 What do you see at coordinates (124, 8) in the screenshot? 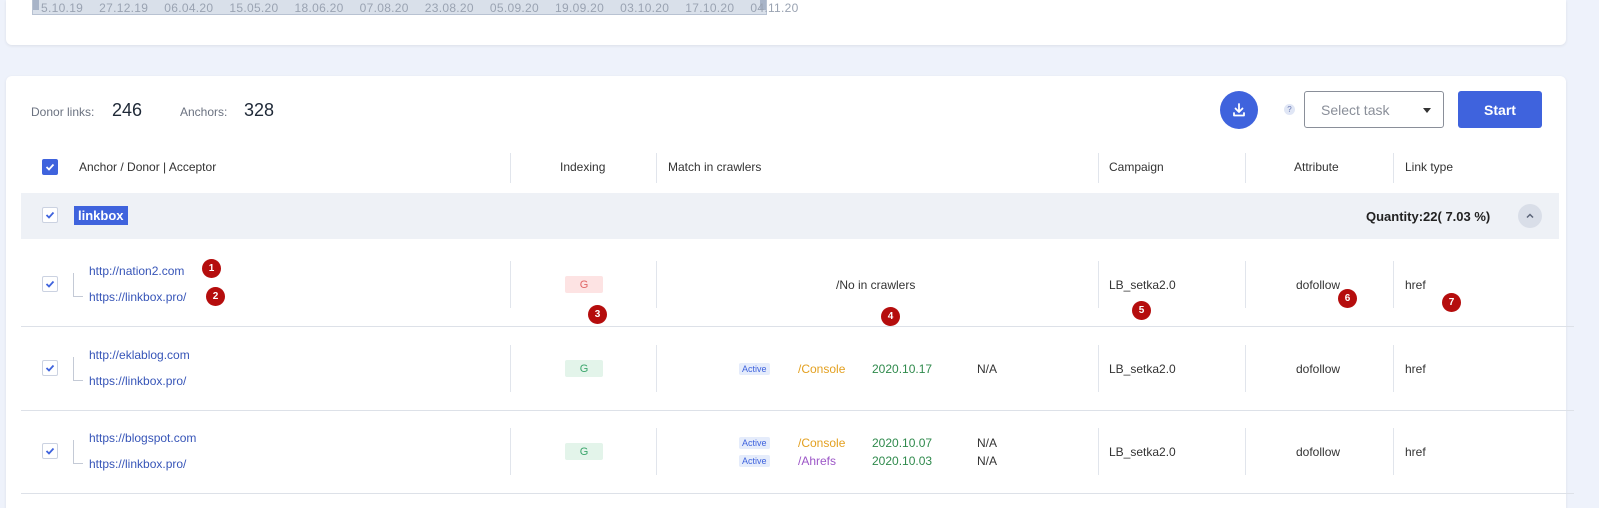
I see `timeline-date: 27.12.19` at bounding box center [124, 8].